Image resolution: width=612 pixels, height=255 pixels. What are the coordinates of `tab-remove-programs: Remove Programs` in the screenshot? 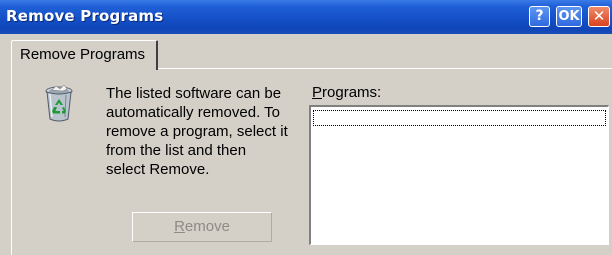 It's located at (84, 55).